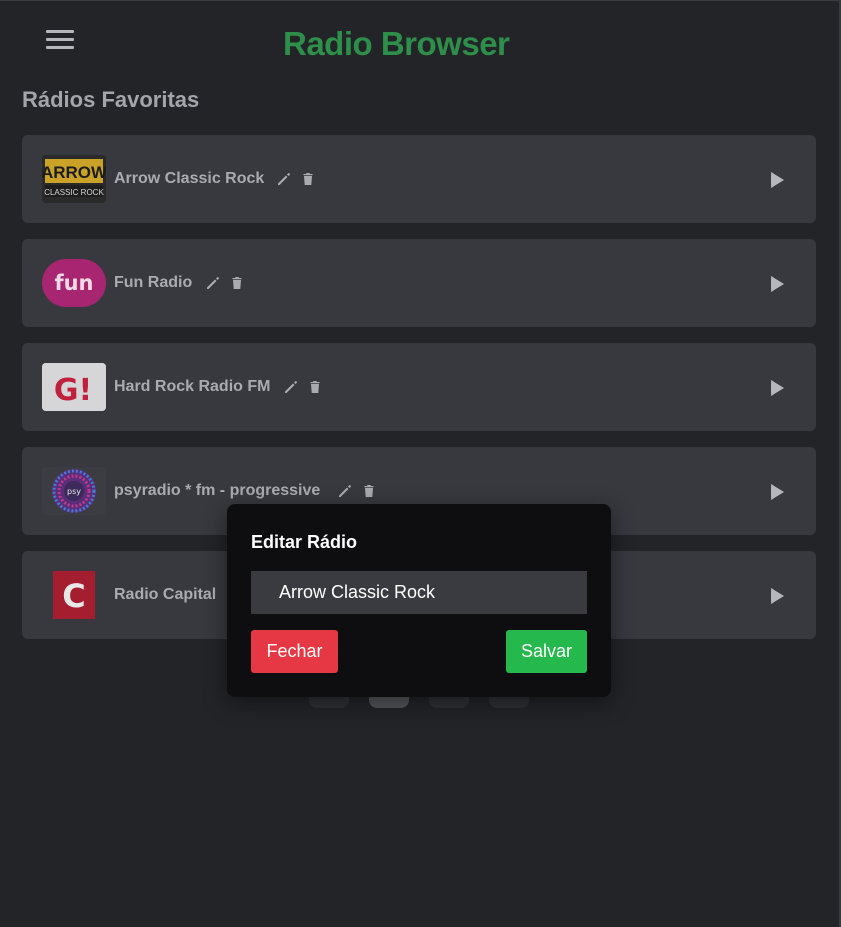  Describe the element at coordinates (165, 594) in the screenshot. I see `station-name: Radio Capital` at that location.